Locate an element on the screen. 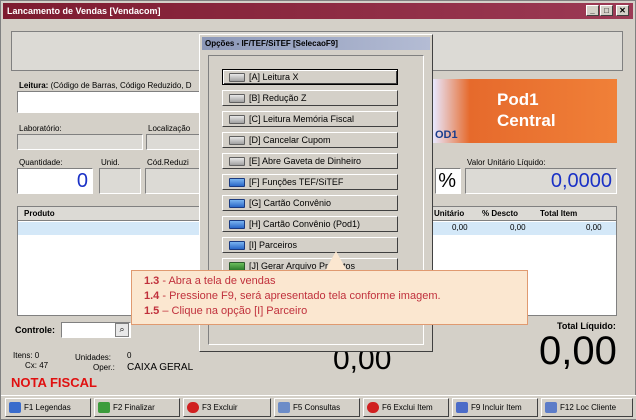 This screenshot has height=420, width=636. cell-descto: 0,00 is located at coordinates (518, 227).